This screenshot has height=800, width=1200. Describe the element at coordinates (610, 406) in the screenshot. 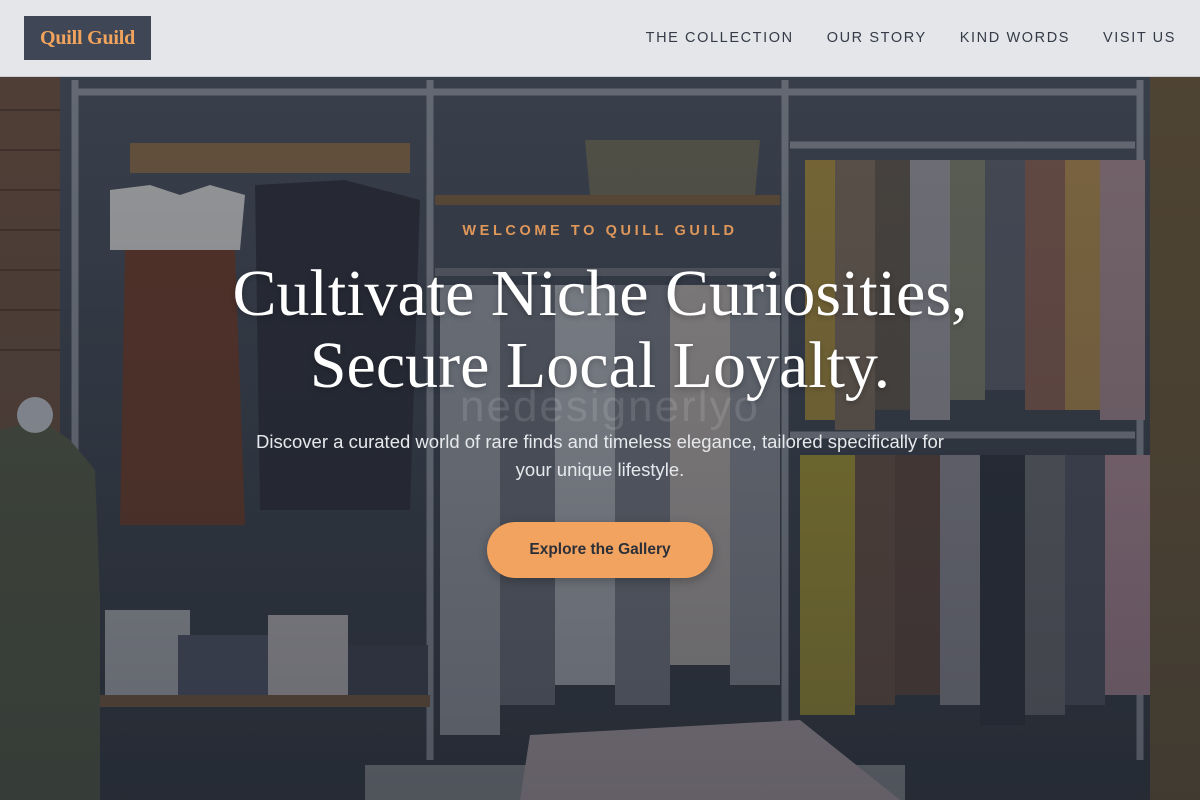

I see `watermark-text: nedesignerlyo` at that location.